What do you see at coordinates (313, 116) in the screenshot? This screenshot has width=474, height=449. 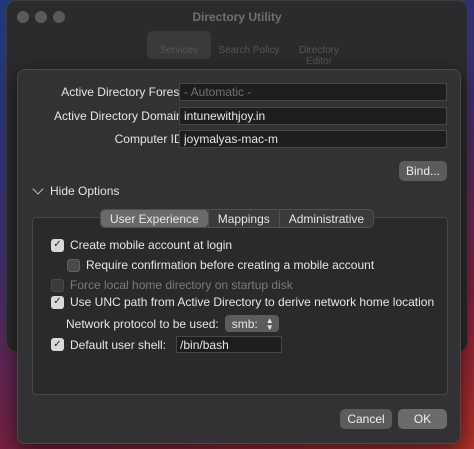 I see `domain-input` at bounding box center [313, 116].